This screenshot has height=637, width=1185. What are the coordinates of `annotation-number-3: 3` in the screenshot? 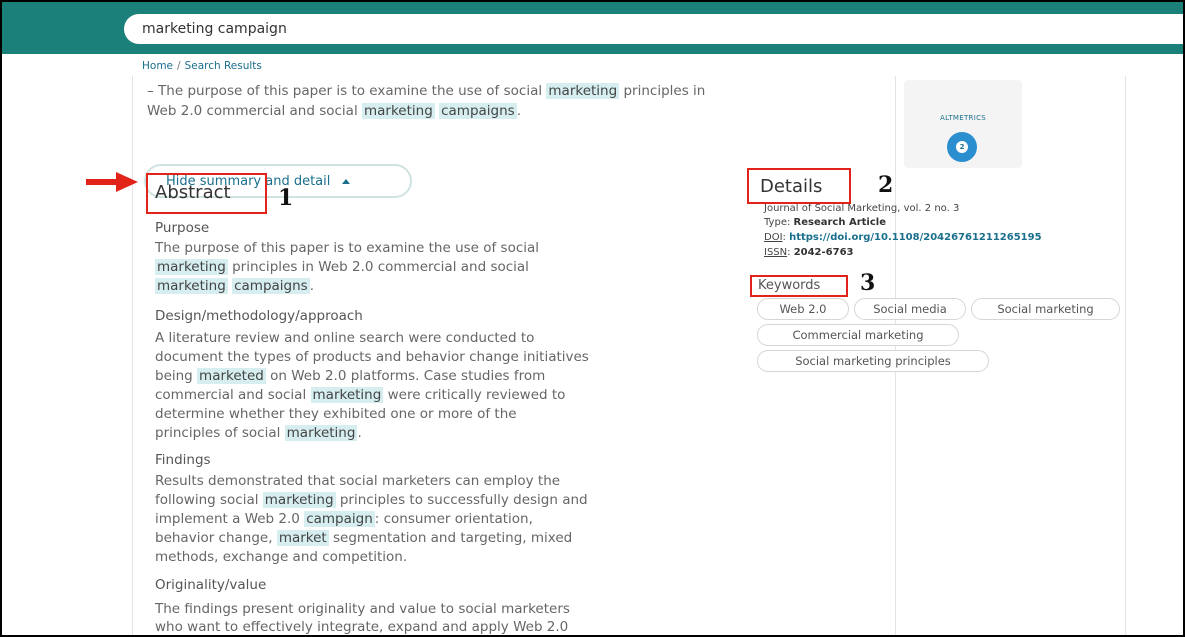 It's located at (868, 283).